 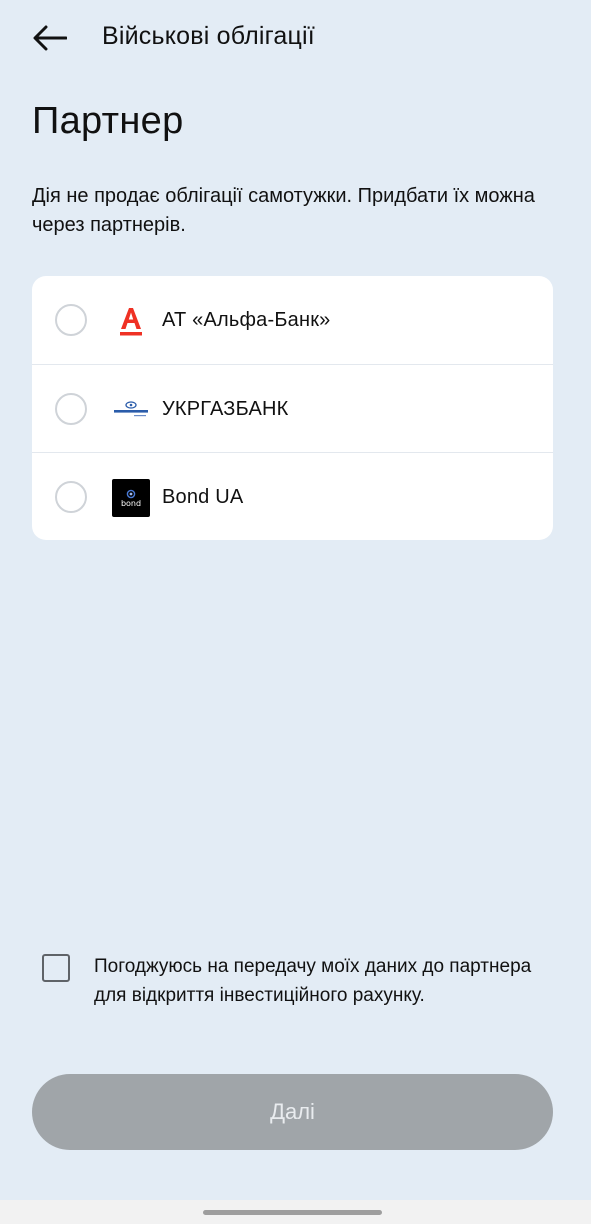 I want to click on partner-option-alfa-bank: АТ «Альфа-Банк», so click(x=292, y=320).